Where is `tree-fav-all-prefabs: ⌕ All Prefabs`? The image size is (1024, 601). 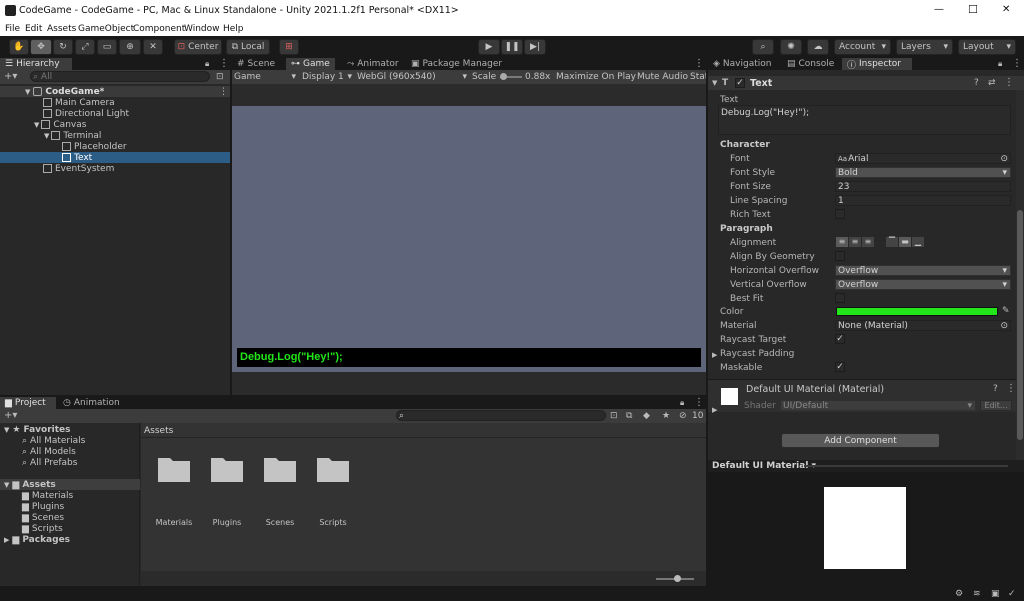
tree-fav-all-prefabs: ⌕ All Prefabs is located at coordinates (70, 462).